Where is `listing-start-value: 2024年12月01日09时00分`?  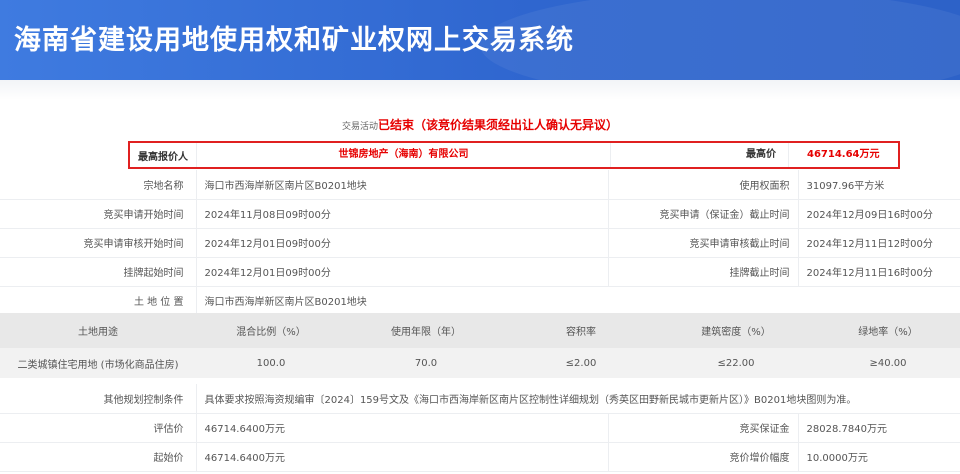
listing-start-value: 2024年12月01日09时00分 is located at coordinates (401, 272).